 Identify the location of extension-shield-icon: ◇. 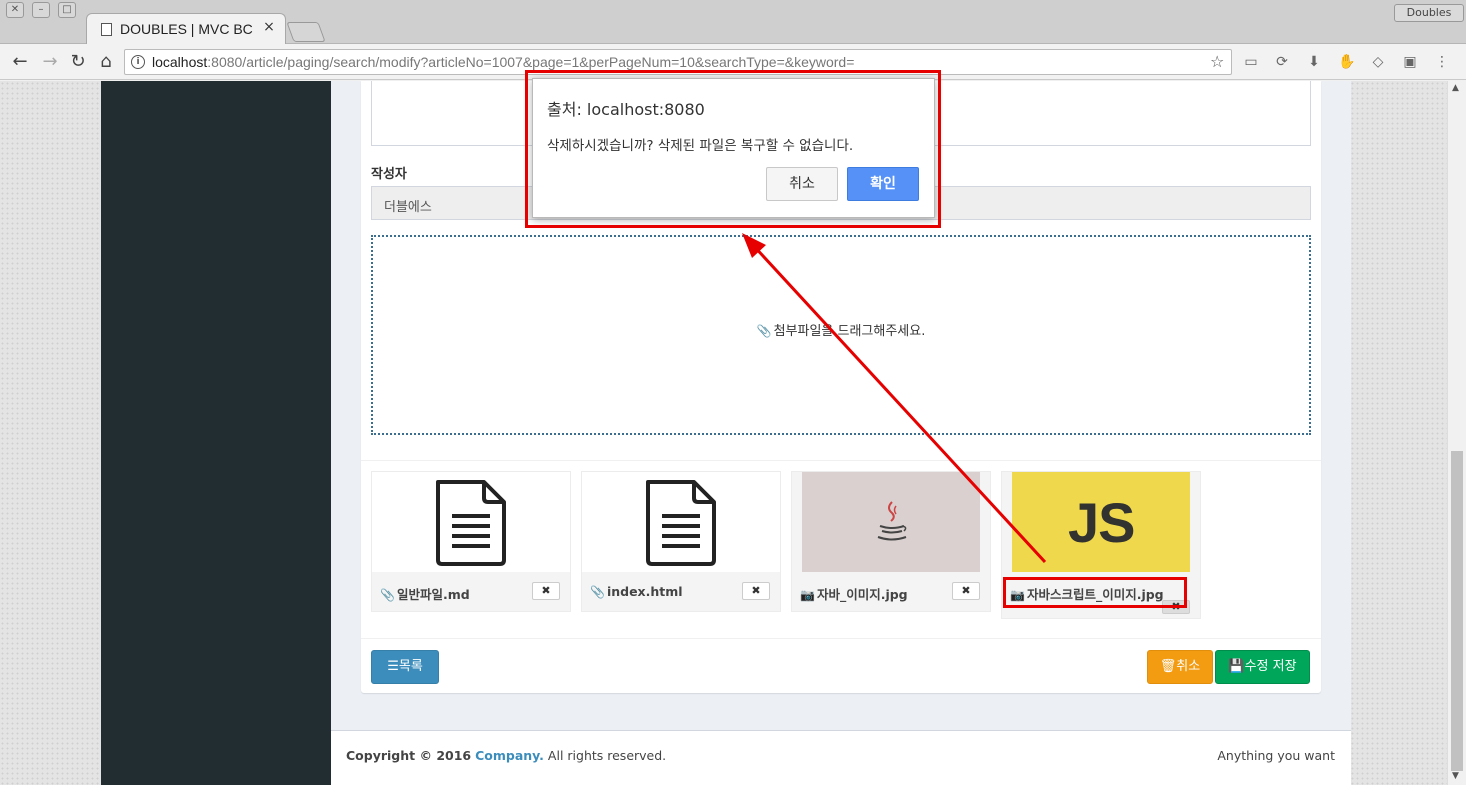
(1378, 62).